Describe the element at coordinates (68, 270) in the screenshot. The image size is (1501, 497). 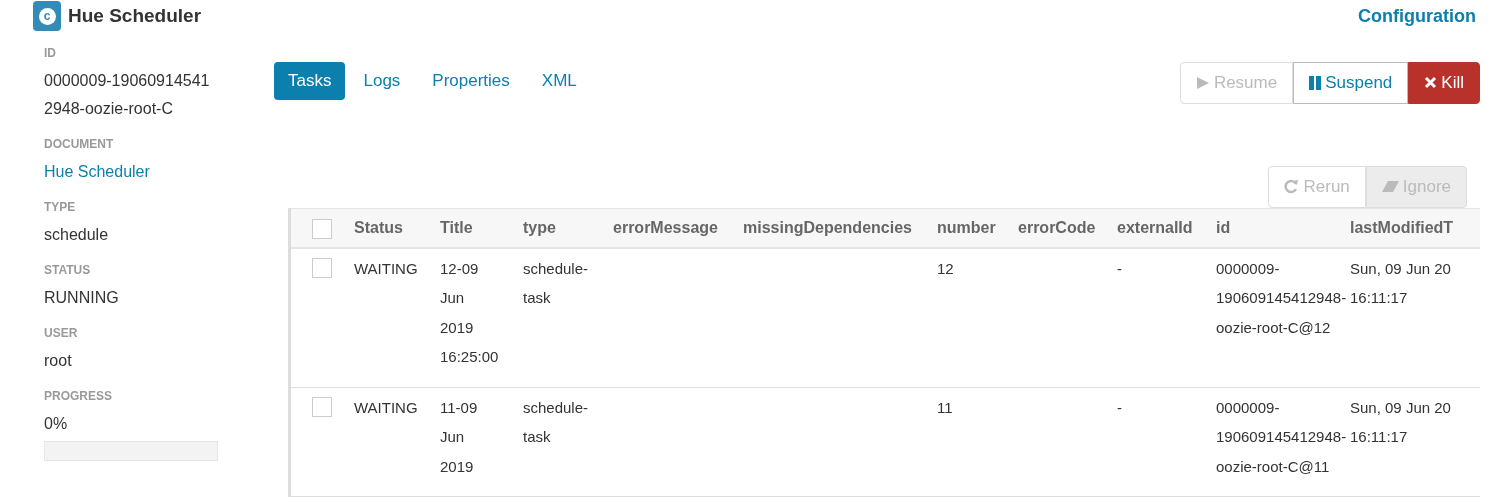
I see `field-label: STATUS` at that location.